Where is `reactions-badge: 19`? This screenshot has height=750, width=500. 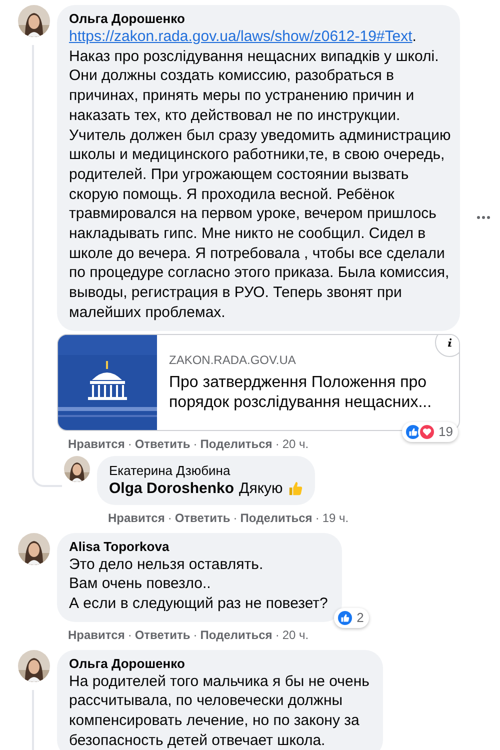
reactions-badge: 19 is located at coordinates (430, 432).